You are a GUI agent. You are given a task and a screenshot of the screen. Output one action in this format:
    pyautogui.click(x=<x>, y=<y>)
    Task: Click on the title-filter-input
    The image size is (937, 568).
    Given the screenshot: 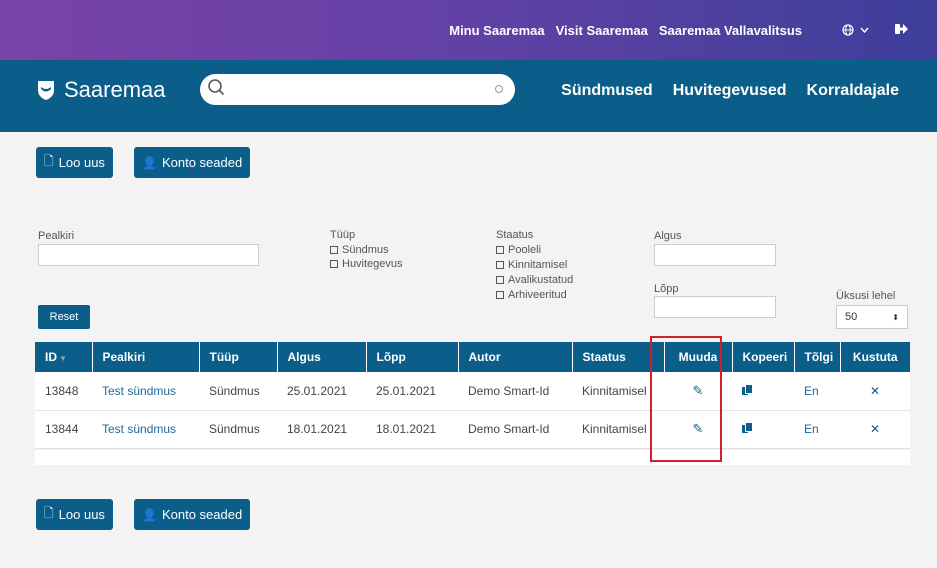 What is the action you would take?
    pyautogui.click(x=148, y=255)
    